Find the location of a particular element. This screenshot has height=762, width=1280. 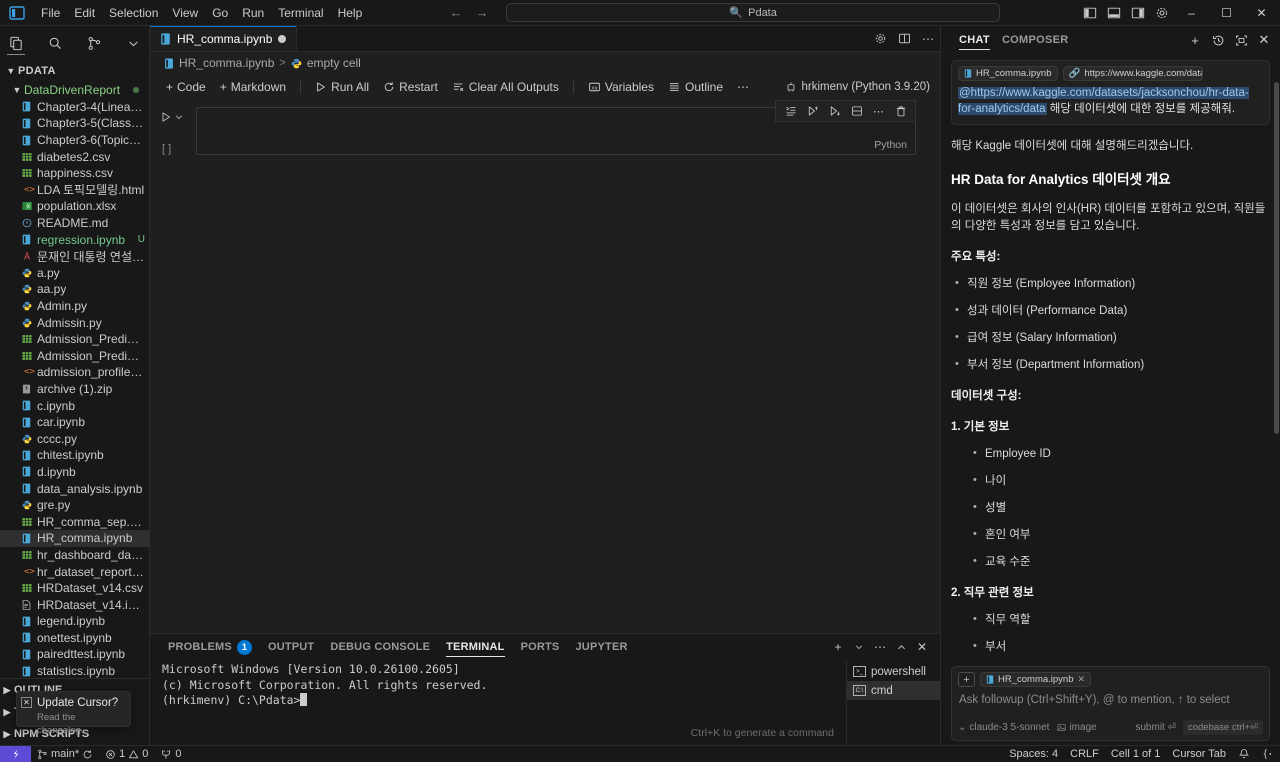

tree-item-hr_comma_sep.csv: HR_comma_sep.csv is located at coordinates (74, 521).